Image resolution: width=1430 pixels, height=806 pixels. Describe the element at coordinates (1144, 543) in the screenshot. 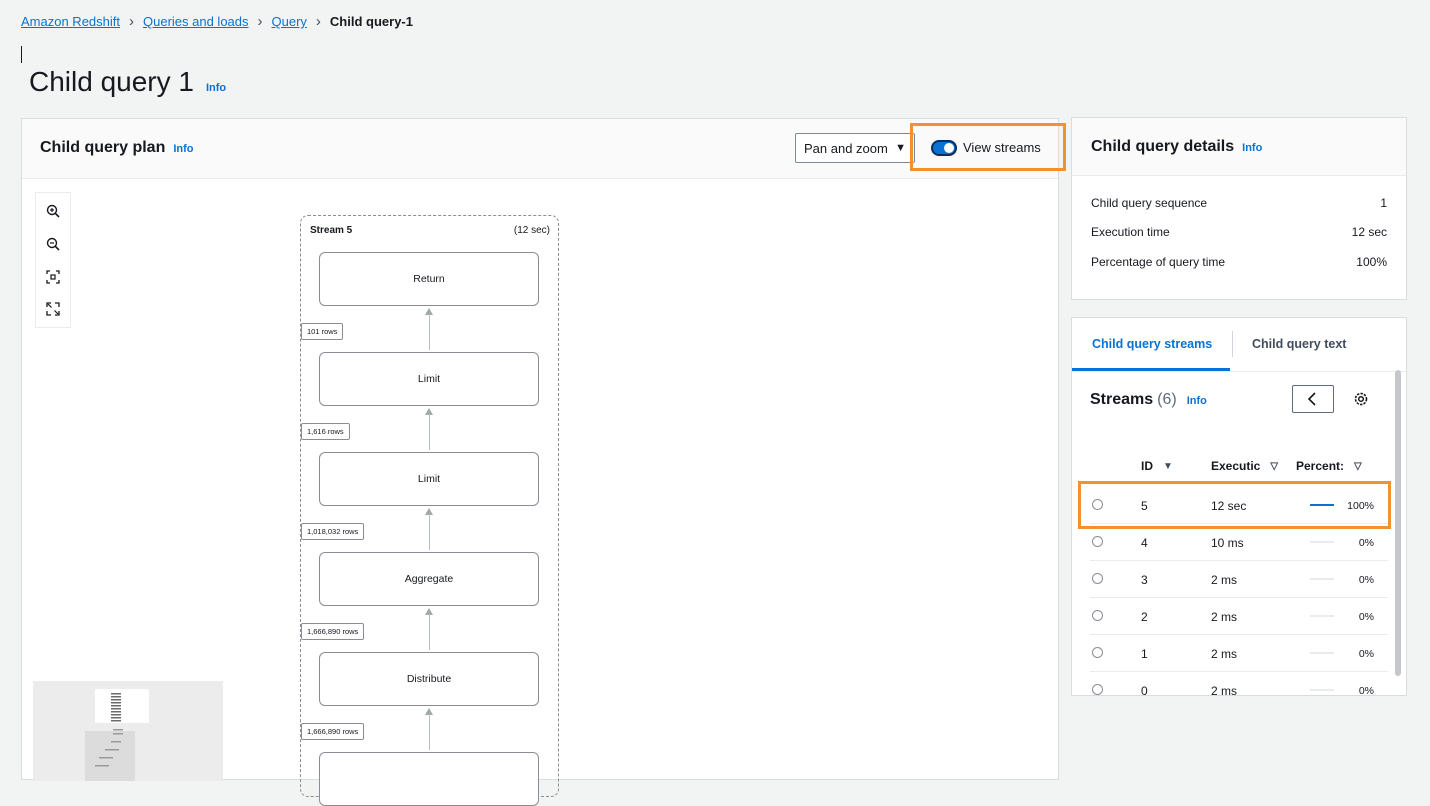

I see `stream-id: 4` at that location.